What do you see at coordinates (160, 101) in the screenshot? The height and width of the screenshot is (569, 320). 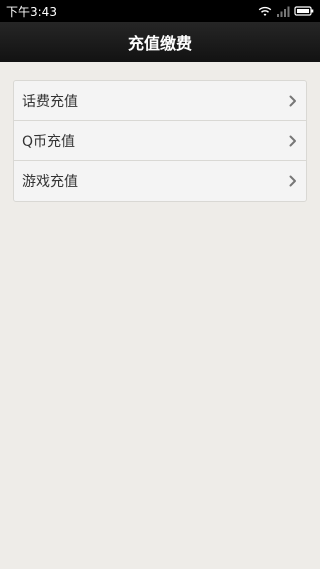 I see `menu-item-phone-recharge: 话费充值` at bounding box center [160, 101].